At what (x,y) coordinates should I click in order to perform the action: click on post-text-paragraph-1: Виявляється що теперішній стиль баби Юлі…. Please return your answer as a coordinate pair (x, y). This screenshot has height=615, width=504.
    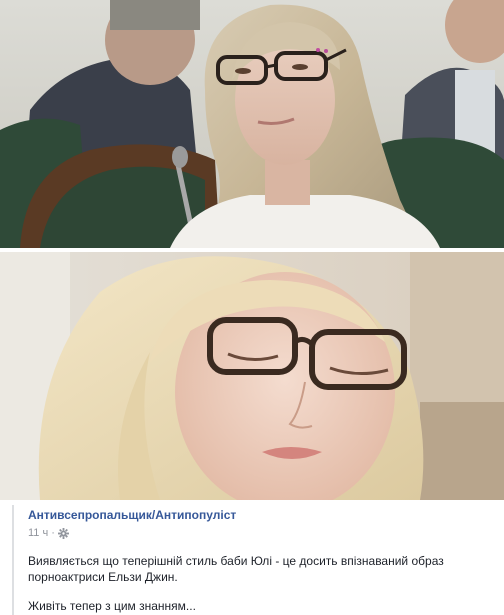
    Looking at the image, I should click on (236, 569).